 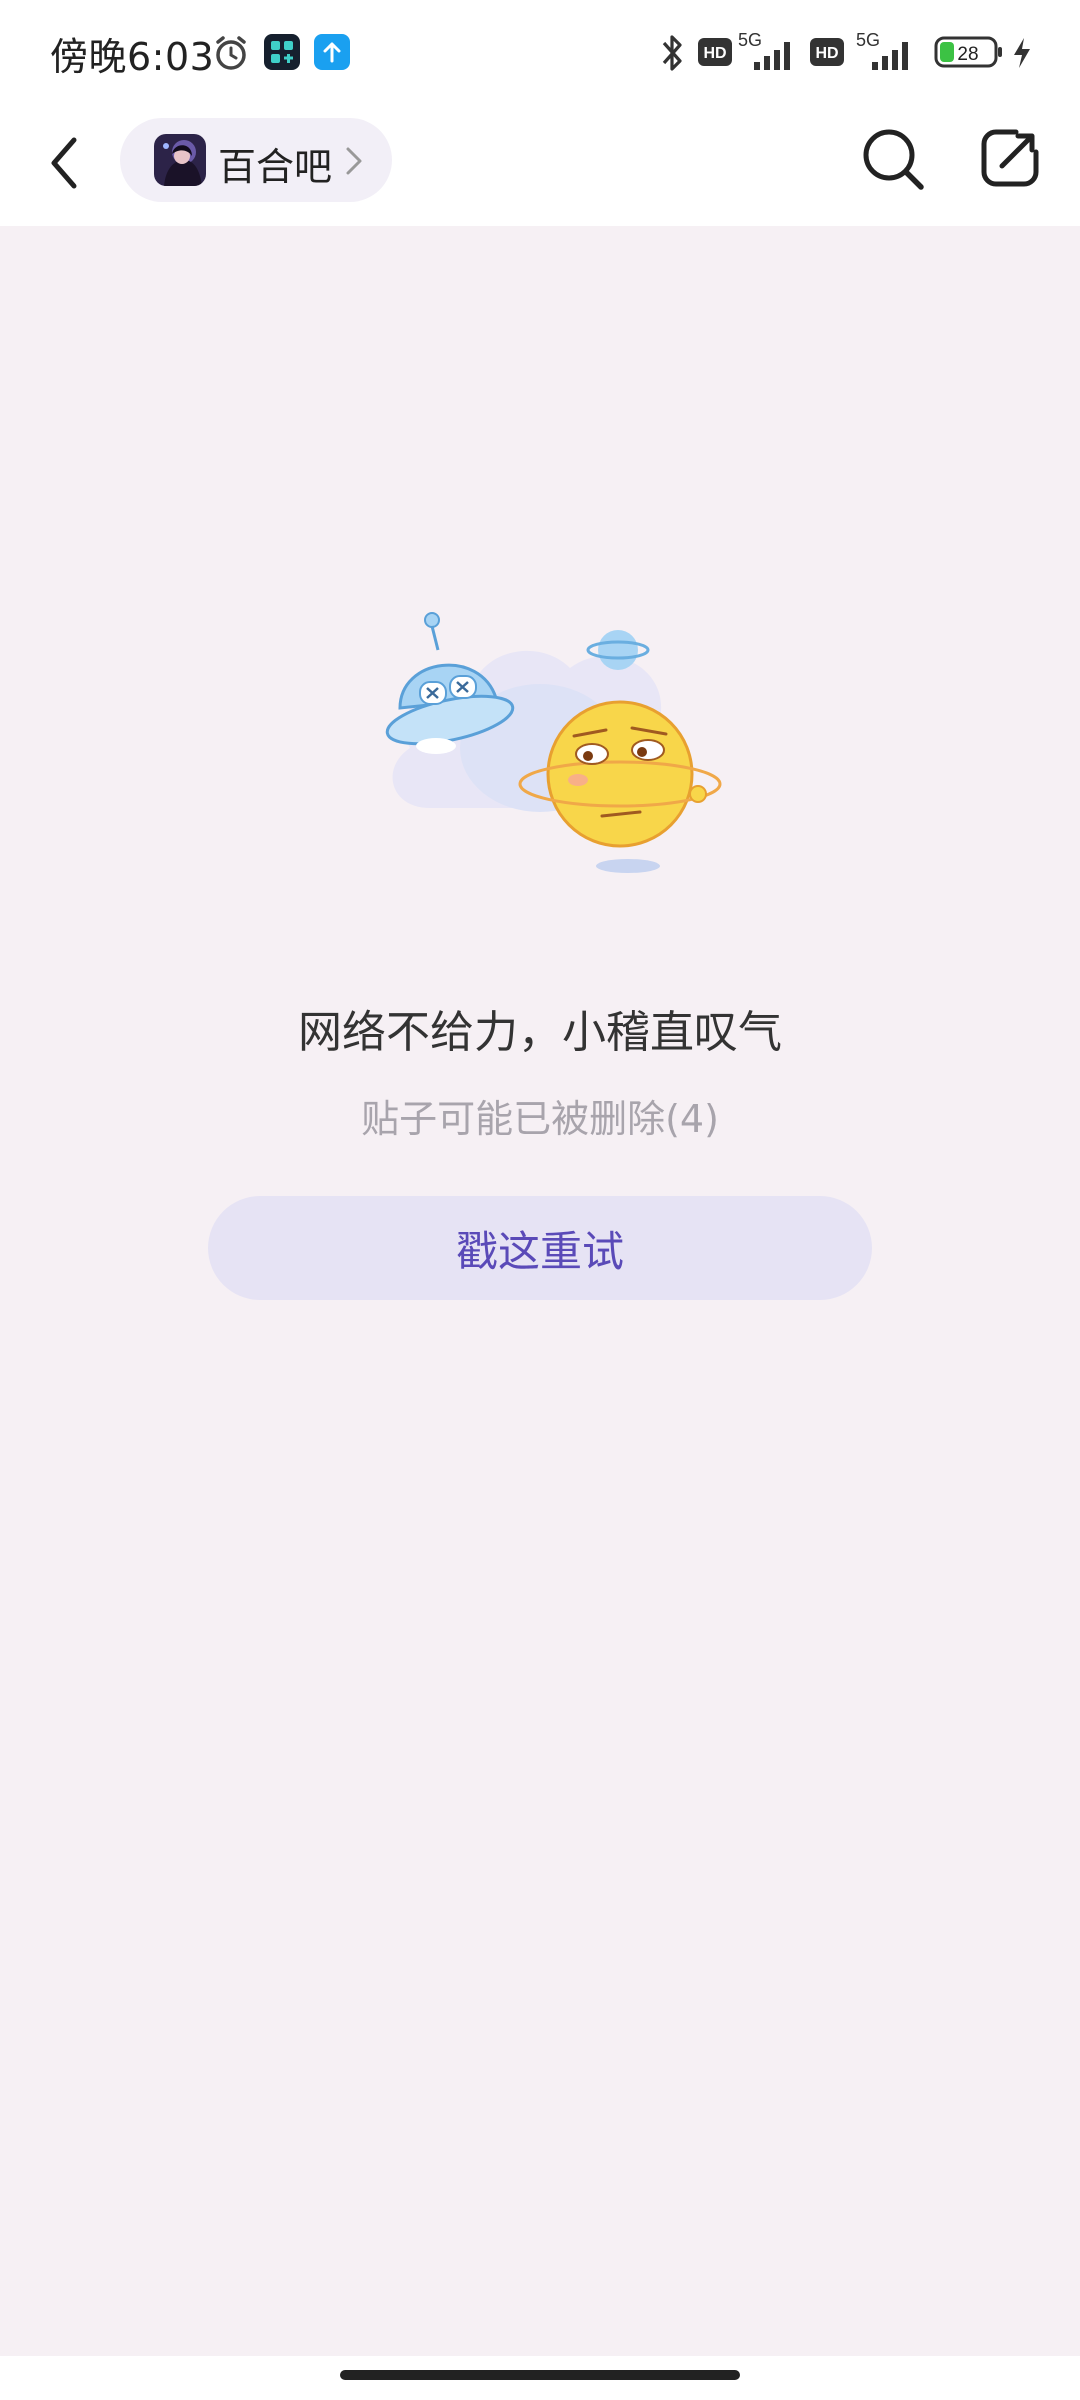 I want to click on forum-chip: 百合吧, so click(x=256, y=160).